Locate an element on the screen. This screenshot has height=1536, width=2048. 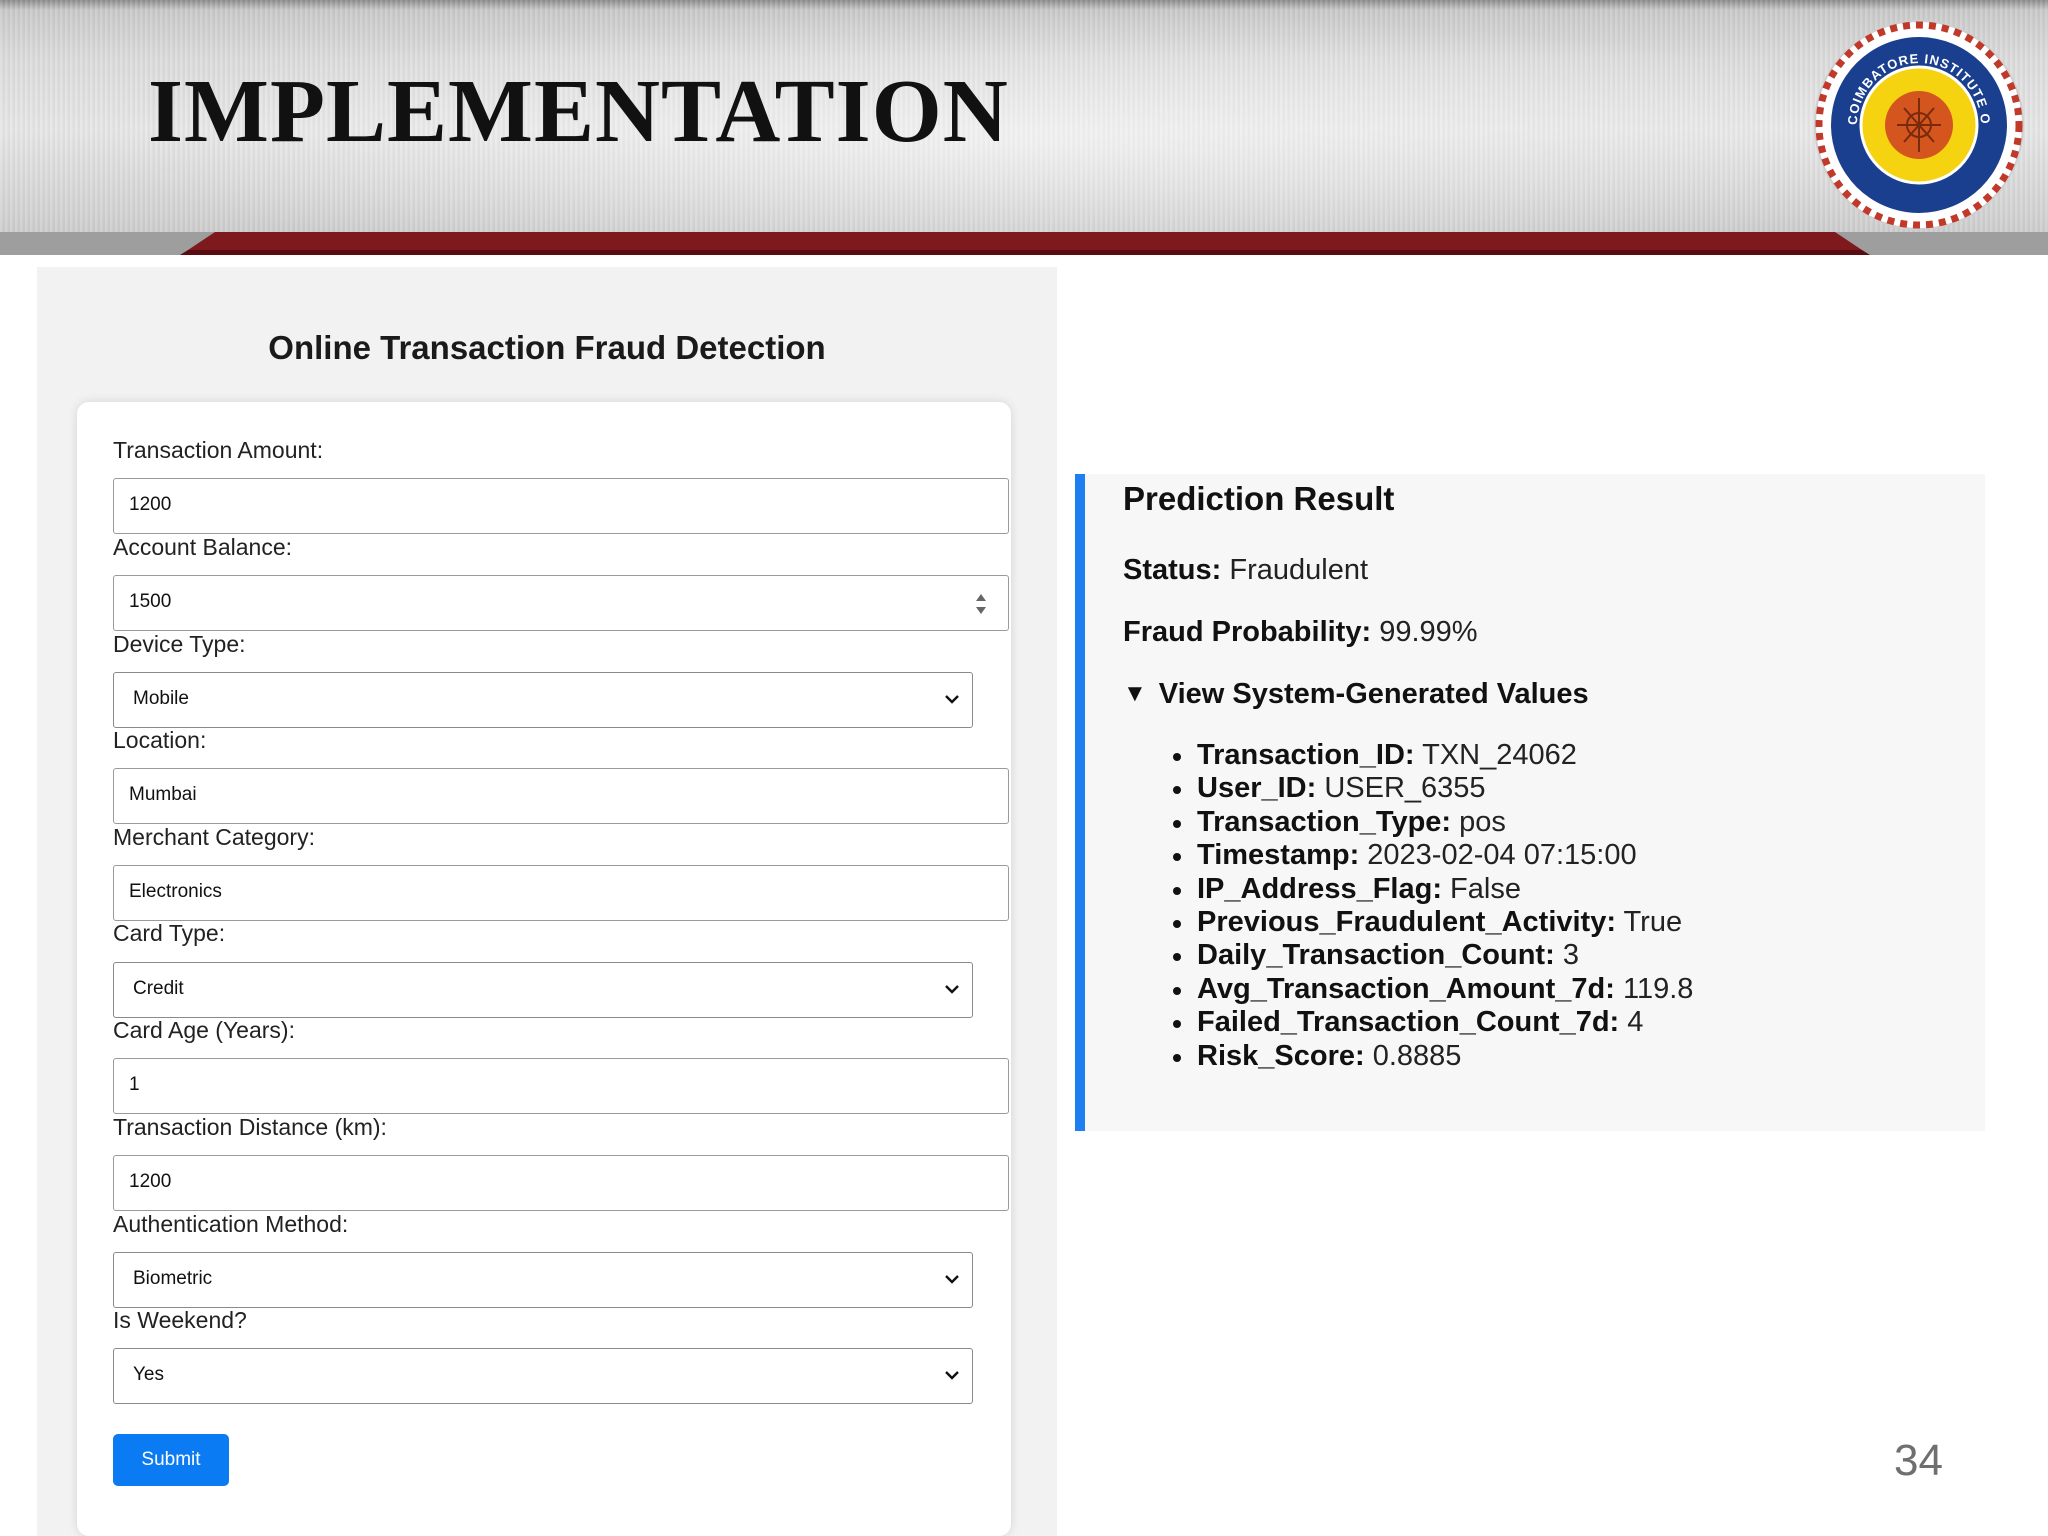
transaction-distance-input: 1200 is located at coordinates (561, 1183).